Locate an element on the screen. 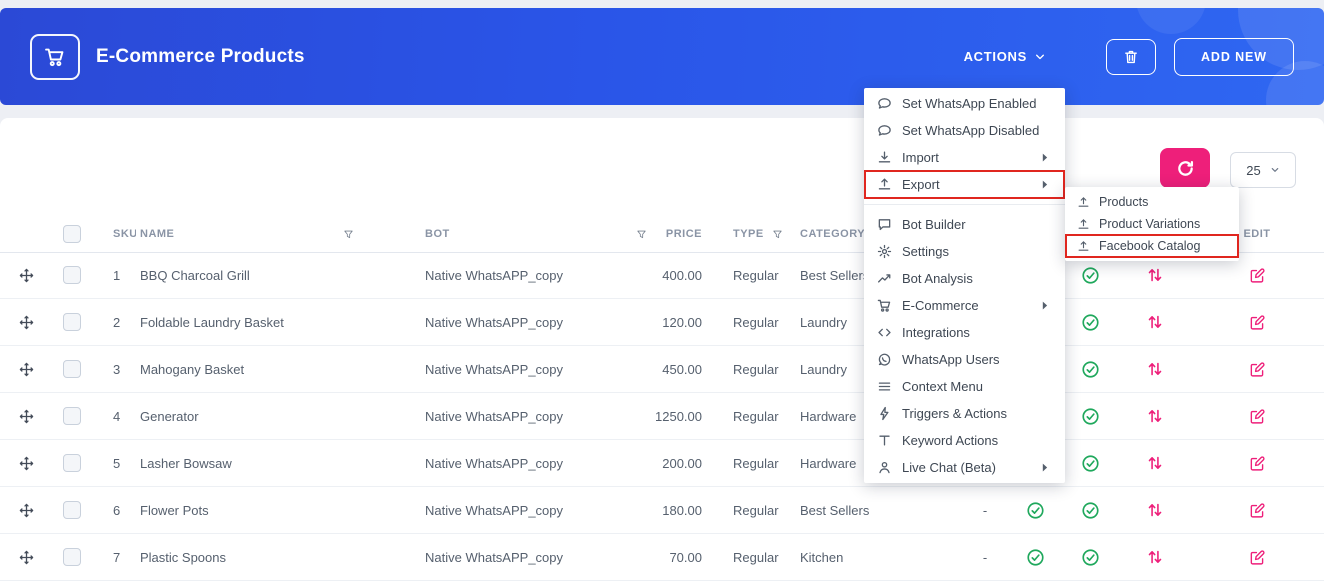 This screenshot has height=588, width=1324. menu-item-export: Export is located at coordinates (964, 184).